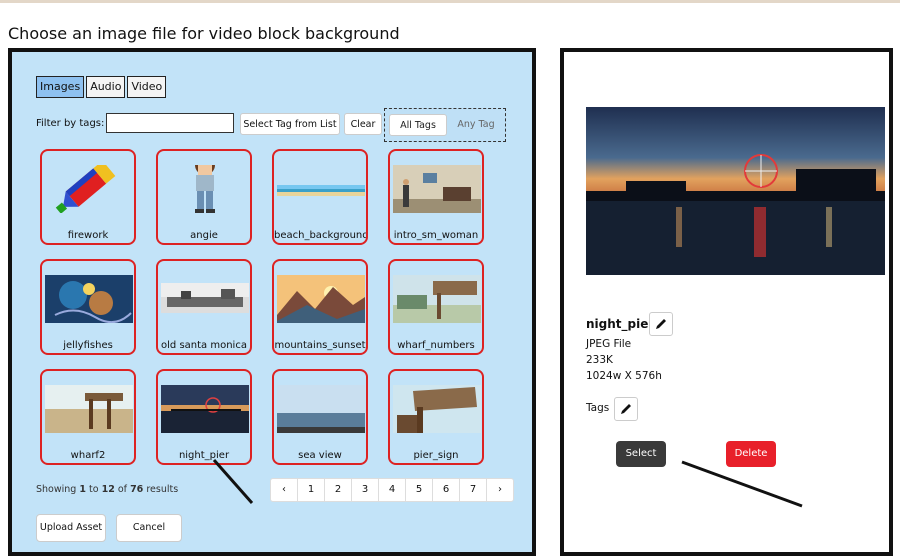 This screenshot has width=900, height=556. What do you see at coordinates (507, 483) in the screenshot?
I see `annotation-strokes` at bounding box center [507, 483].